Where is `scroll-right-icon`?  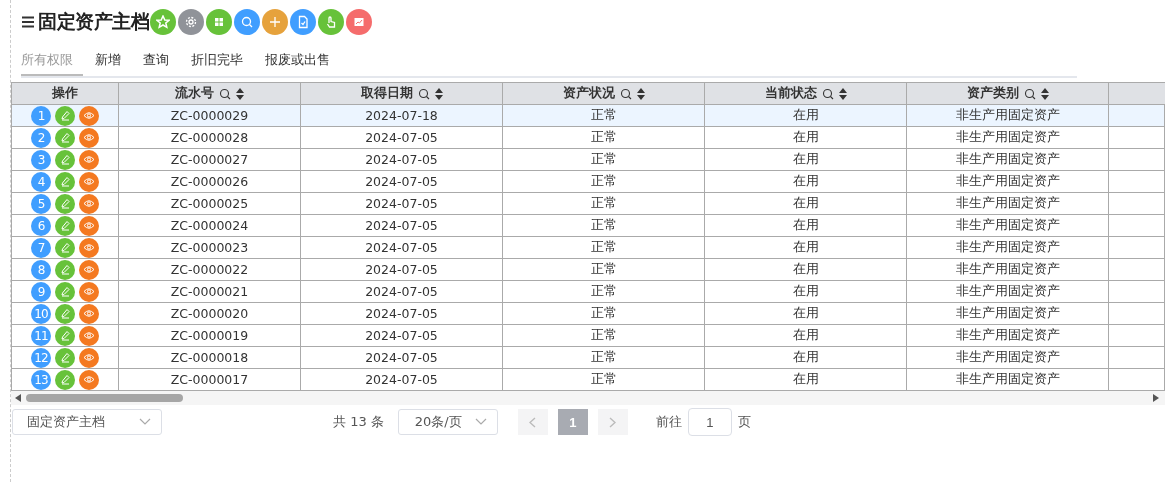
scroll-right-icon is located at coordinates (1156, 398).